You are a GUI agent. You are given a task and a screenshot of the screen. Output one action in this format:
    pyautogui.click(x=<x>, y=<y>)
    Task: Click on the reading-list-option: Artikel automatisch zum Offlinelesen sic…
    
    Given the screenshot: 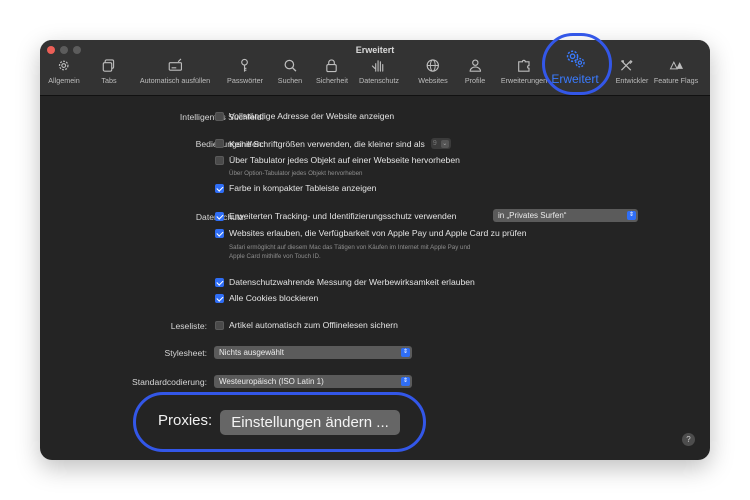 What is the action you would take?
    pyautogui.click(x=313, y=325)
    